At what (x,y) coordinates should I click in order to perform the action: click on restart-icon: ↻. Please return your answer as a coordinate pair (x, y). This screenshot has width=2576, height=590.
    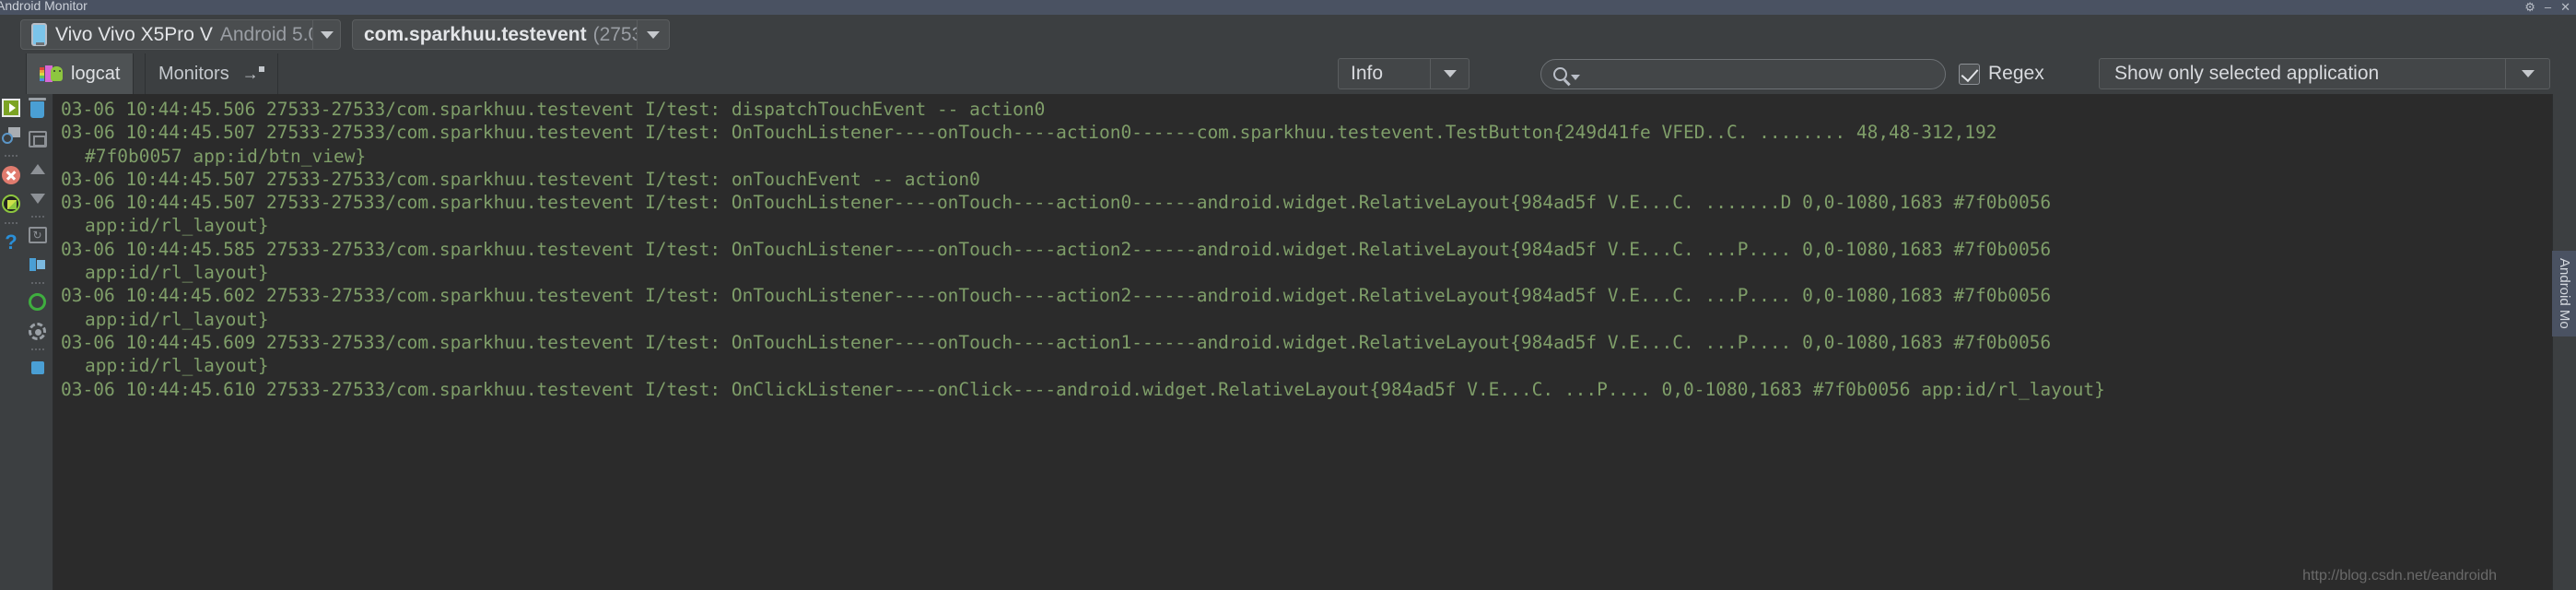
    Looking at the image, I should click on (38, 235).